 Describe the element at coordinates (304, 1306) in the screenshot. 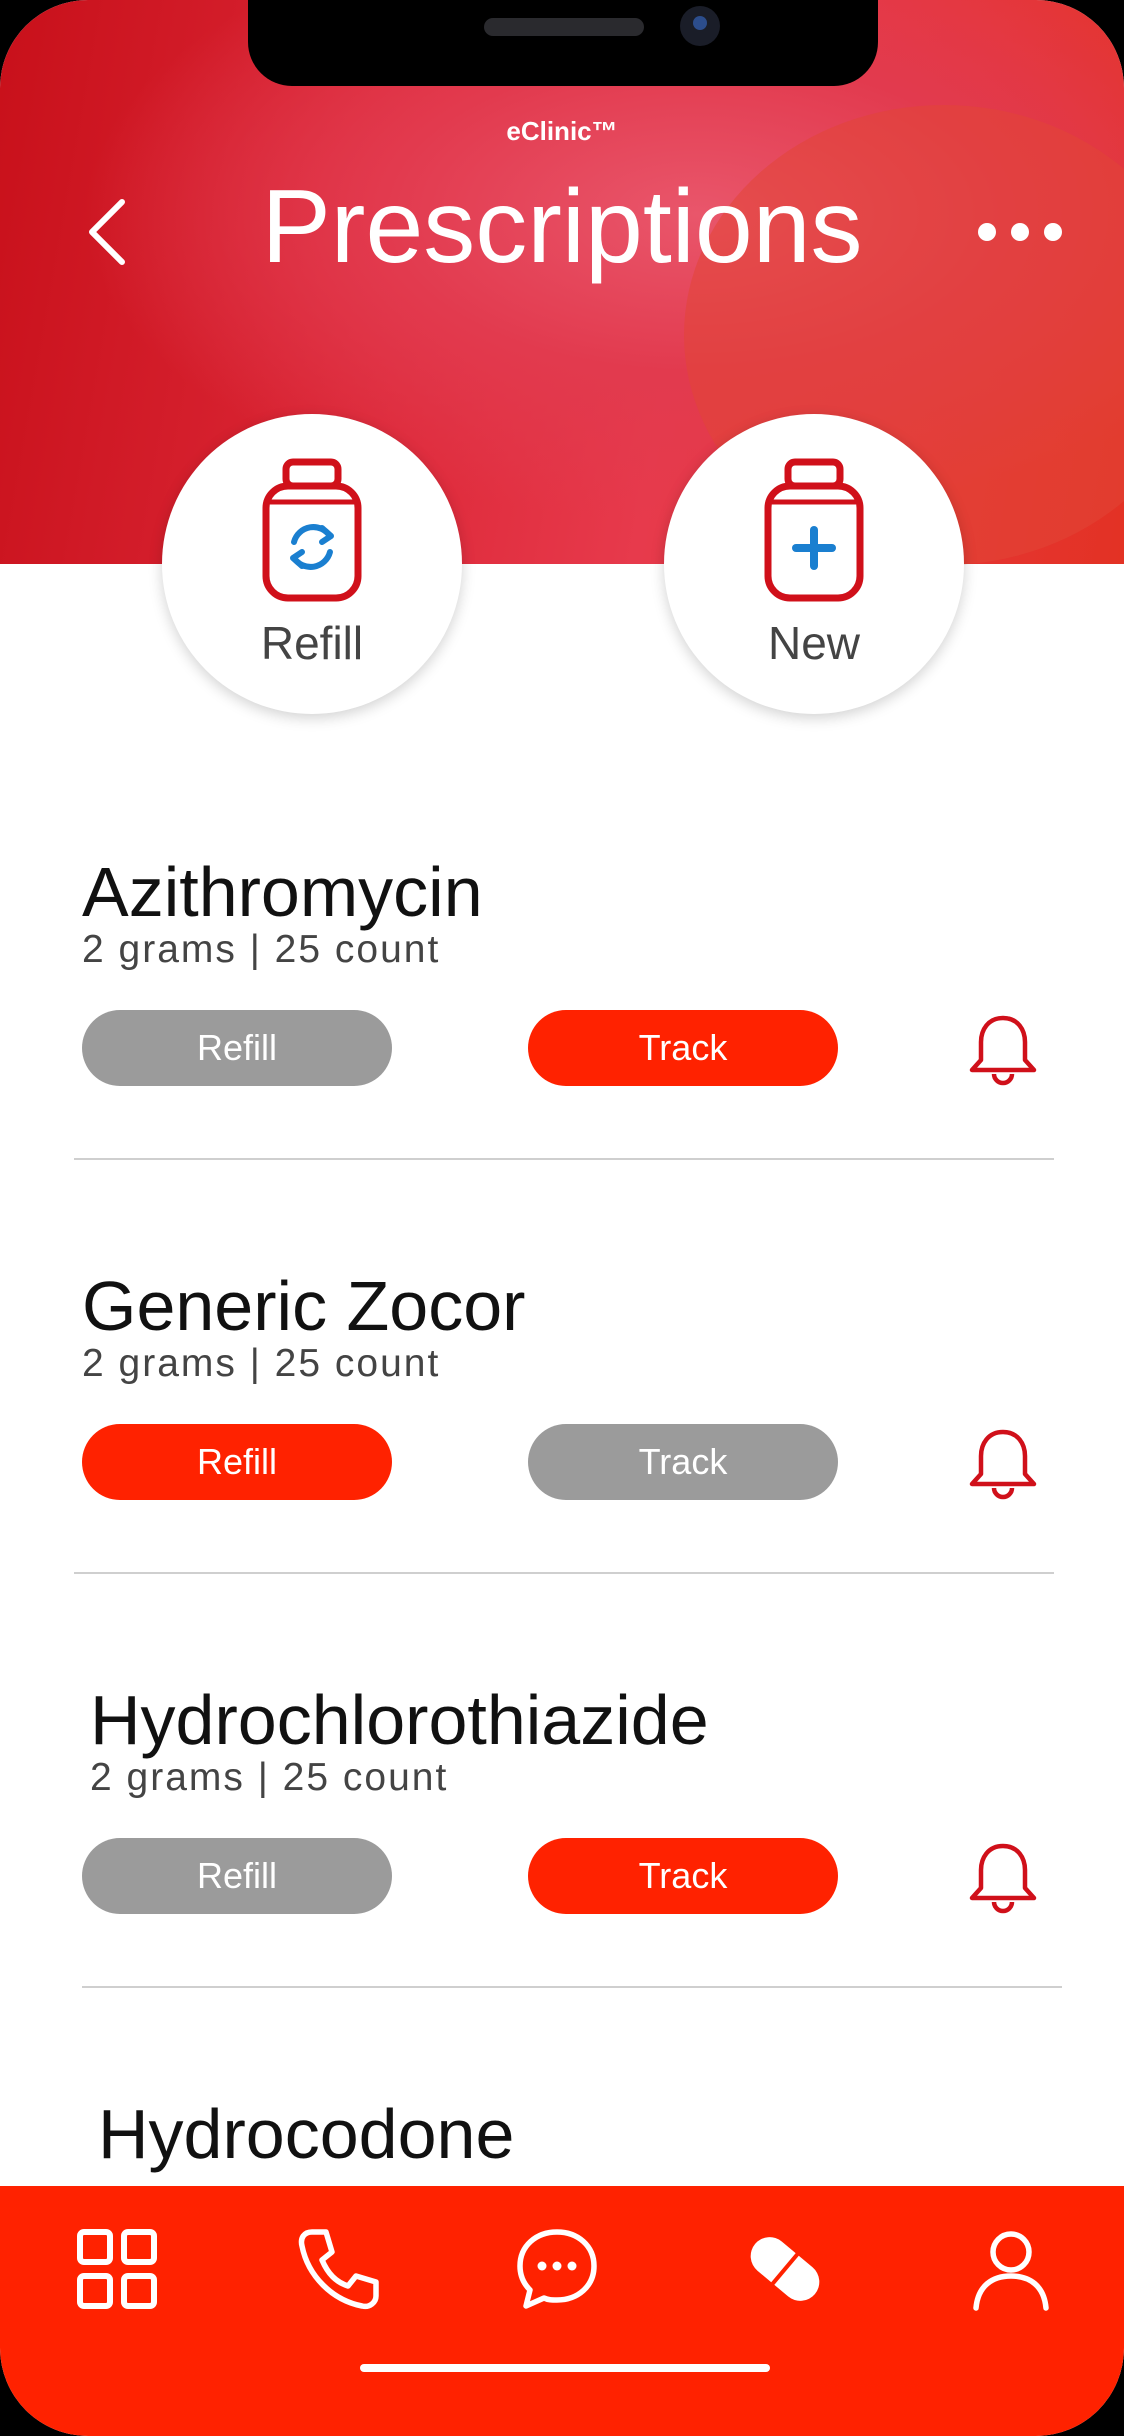

I see `prescription-name: Generic Zocor` at that location.